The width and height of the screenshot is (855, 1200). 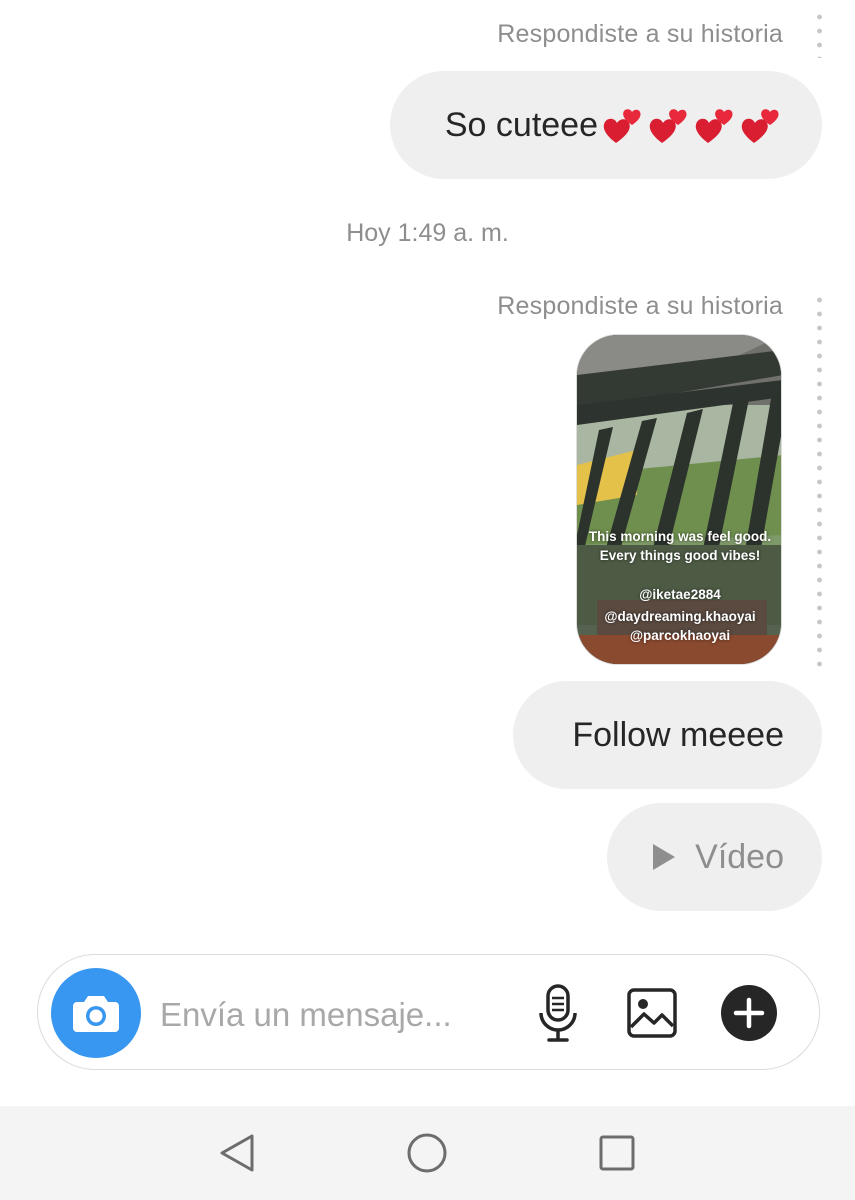 I want to click on home-icon, so click(x=427, y=1153).